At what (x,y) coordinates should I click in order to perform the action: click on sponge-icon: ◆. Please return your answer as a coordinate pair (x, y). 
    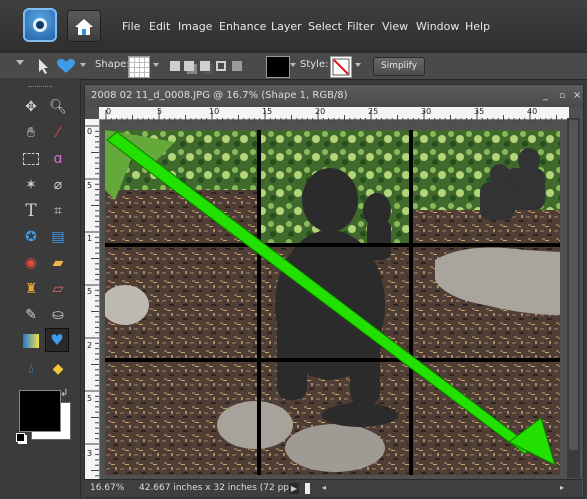
    Looking at the image, I should click on (58, 369).